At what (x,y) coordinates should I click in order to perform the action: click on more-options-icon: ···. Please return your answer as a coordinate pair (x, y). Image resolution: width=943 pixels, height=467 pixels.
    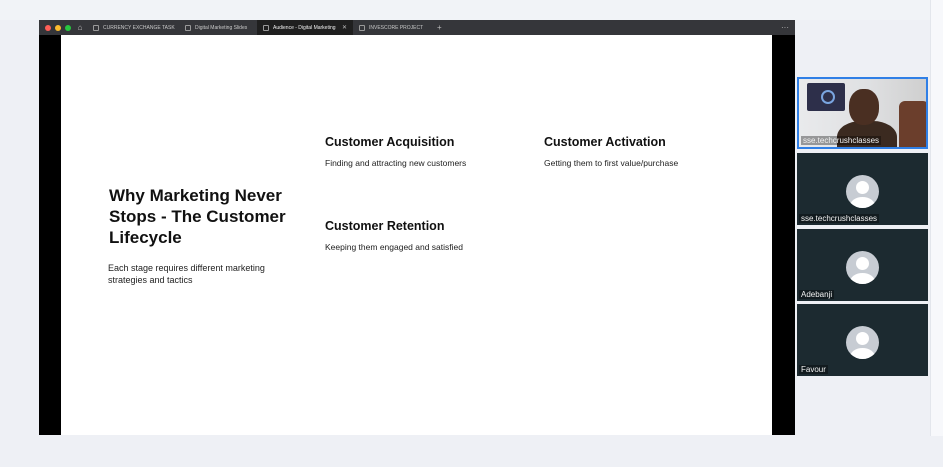
    Looking at the image, I should click on (785, 27).